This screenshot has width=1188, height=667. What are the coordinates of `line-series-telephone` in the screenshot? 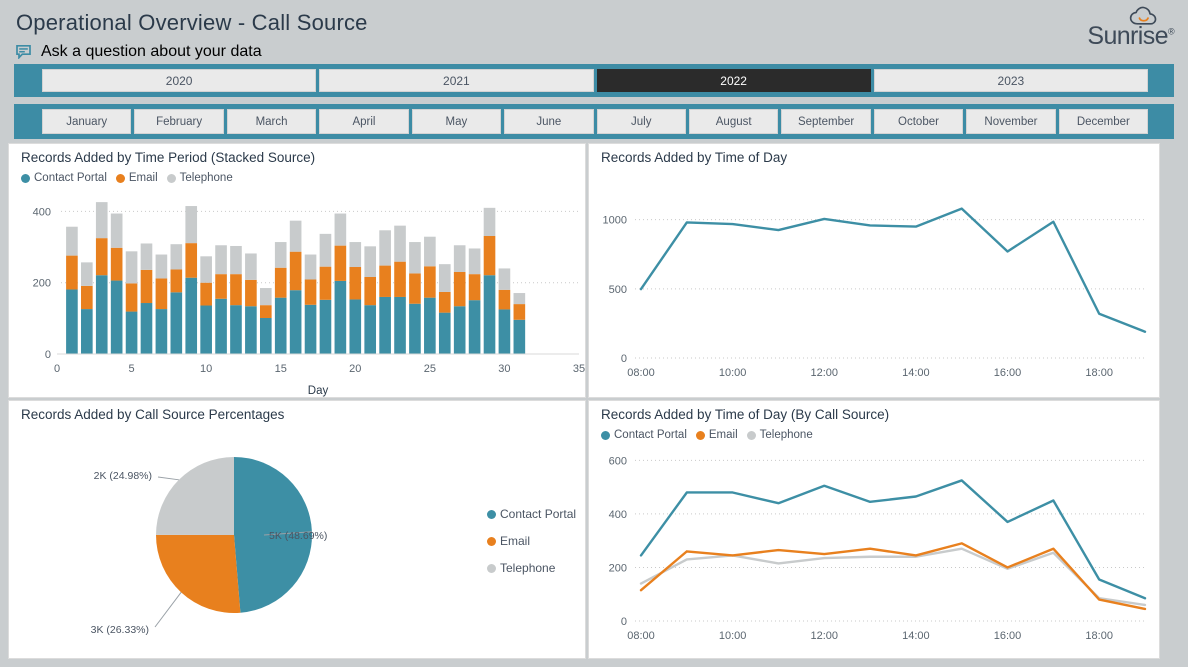 It's located at (893, 577).